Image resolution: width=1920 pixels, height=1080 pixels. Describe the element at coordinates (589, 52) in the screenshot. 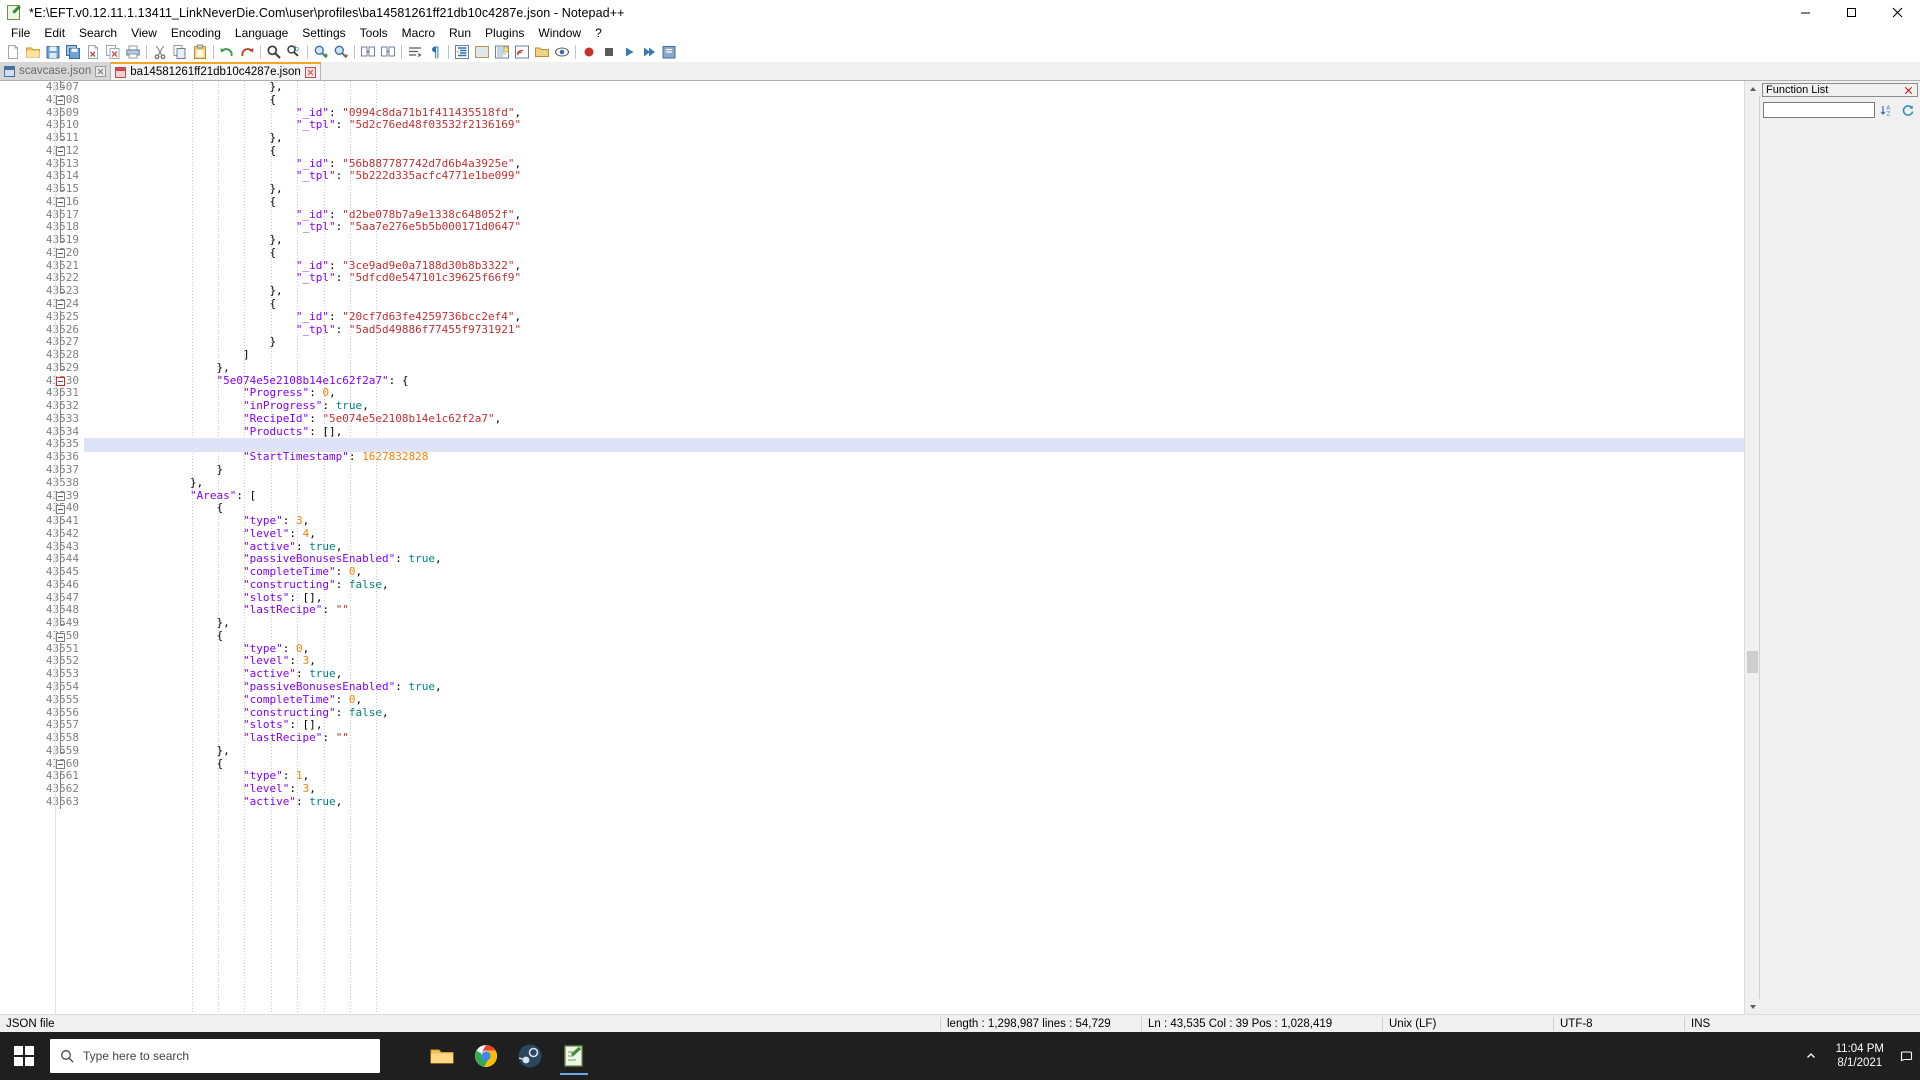

I see `record-macro-icon` at that location.